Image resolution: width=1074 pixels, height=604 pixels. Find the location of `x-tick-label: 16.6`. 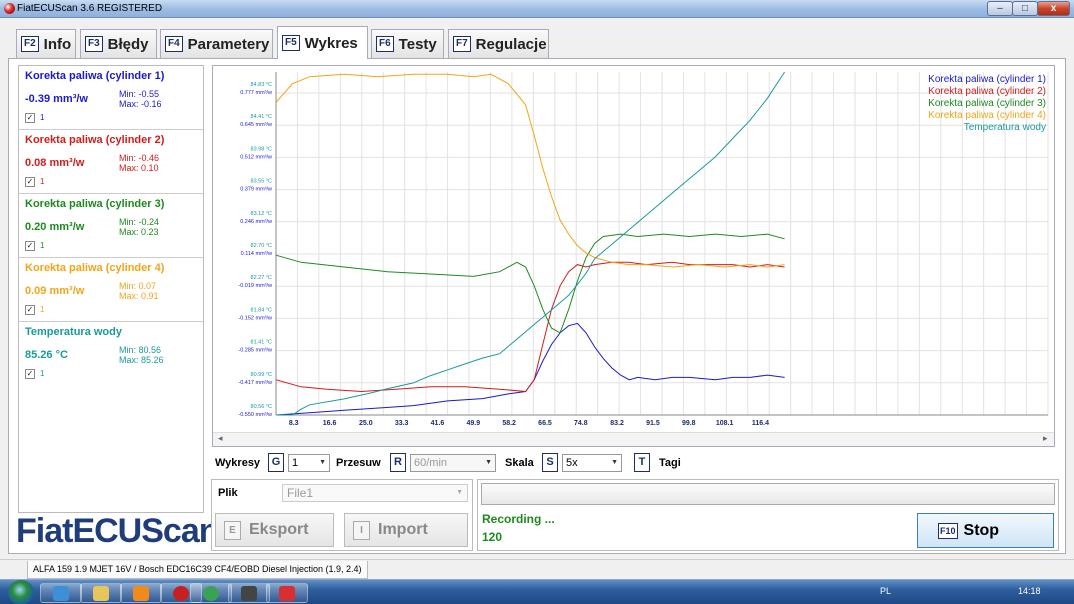

x-tick-label: 16.6 is located at coordinates (330, 423).